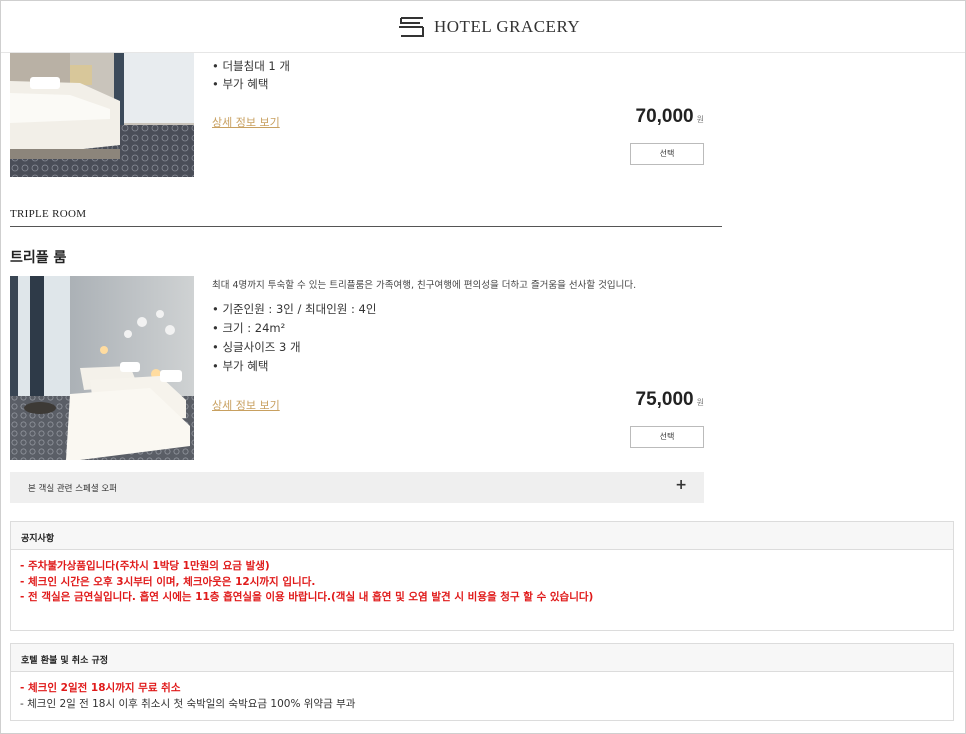 The width and height of the screenshot is (966, 734). What do you see at coordinates (357, 487) in the screenshot?
I see `special-offer-toggle: 본 객실 관련 스페셜 오퍼 +` at bounding box center [357, 487].